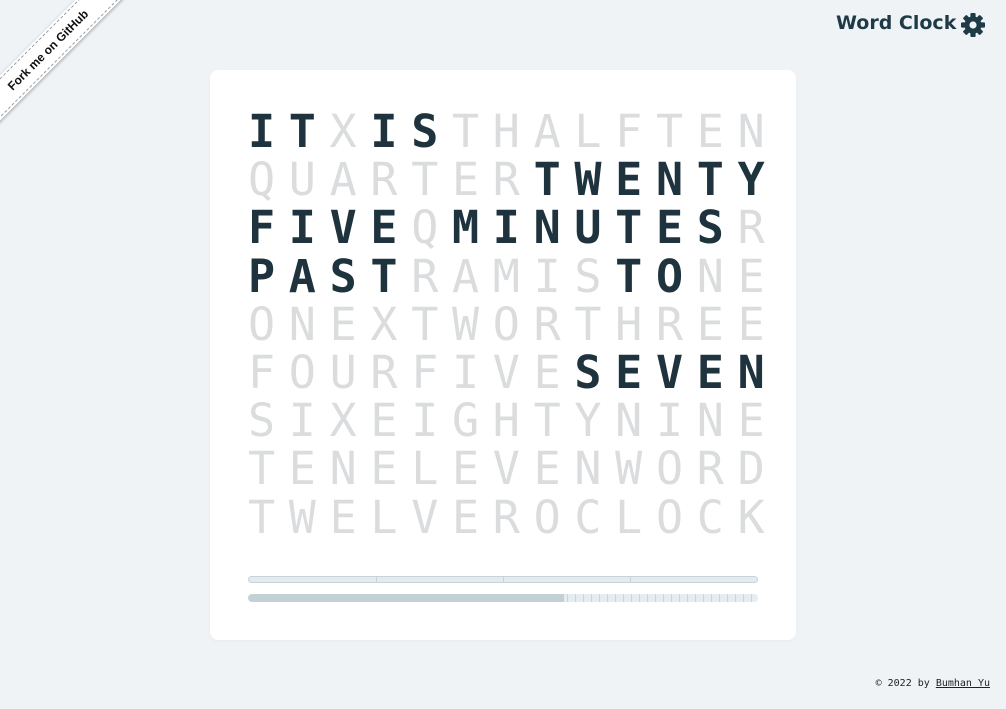 This screenshot has height=709, width=1006. Describe the element at coordinates (465, 421) in the screenshot. I see `letter-cell: G` at that location.